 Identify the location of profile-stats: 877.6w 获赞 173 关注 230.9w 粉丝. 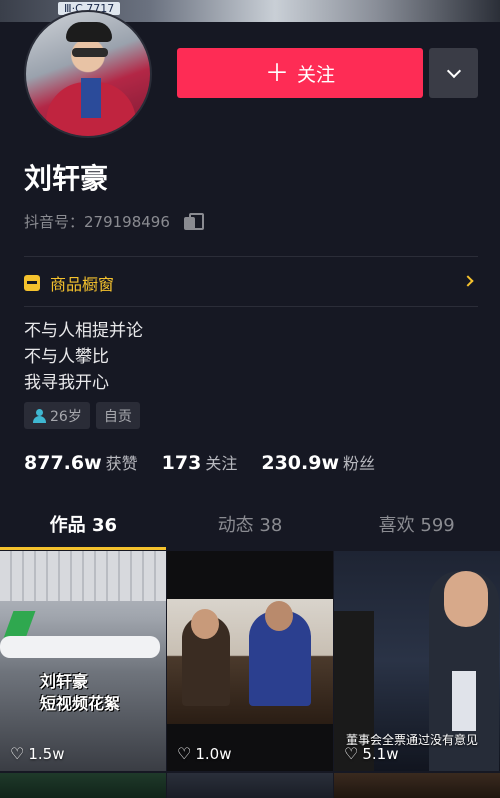
(211, 462).